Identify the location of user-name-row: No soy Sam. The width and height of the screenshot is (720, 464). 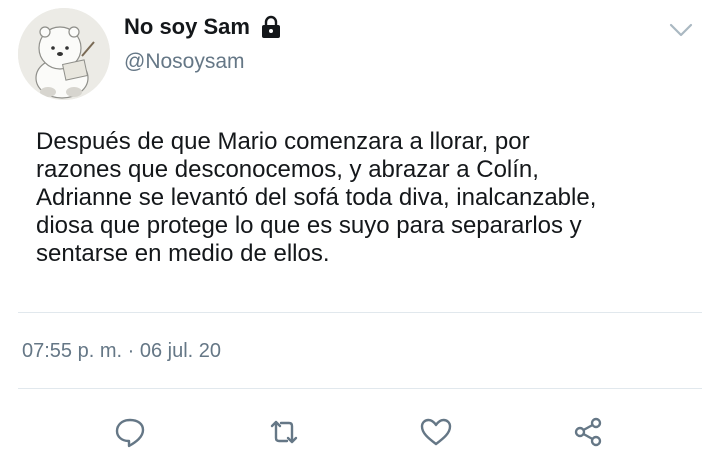
(203, 27).